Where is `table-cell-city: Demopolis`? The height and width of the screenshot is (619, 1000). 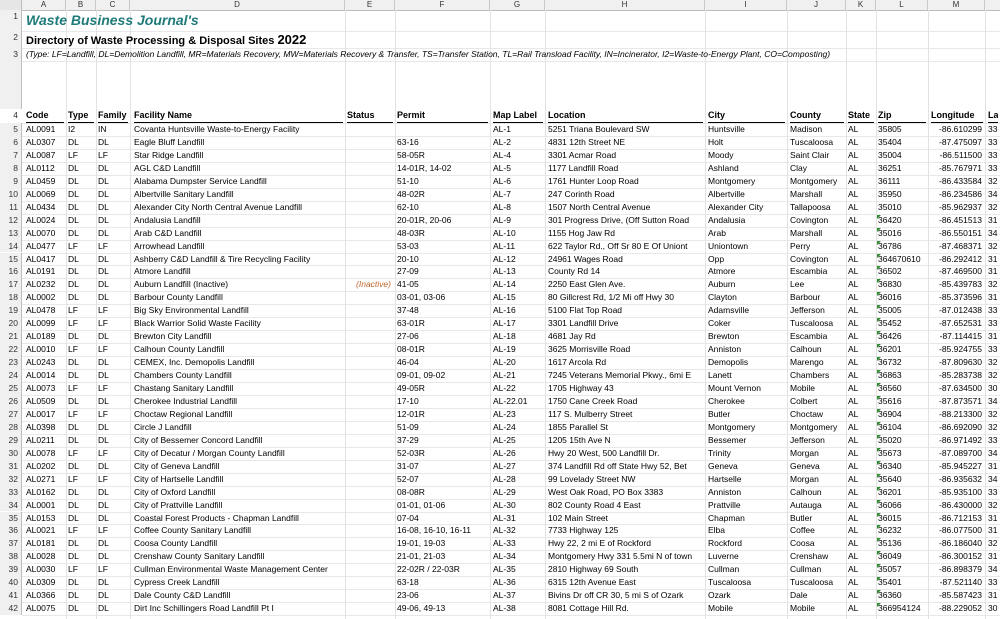
table-cell-city: Demopolis is located at coordinates (746, 362).